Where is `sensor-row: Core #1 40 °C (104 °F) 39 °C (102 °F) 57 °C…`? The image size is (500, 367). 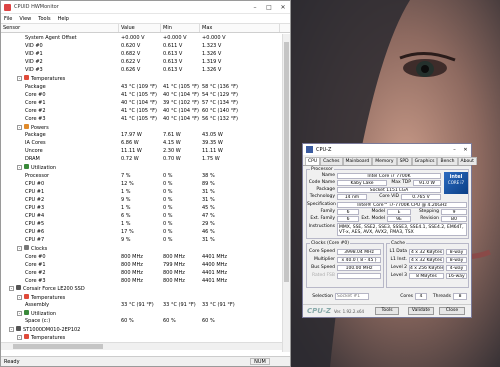
sensor-row: Core #1 40 °C (104 °F) 39 °C (102 °F) 57 °C… is located at coordinates (142, 103).